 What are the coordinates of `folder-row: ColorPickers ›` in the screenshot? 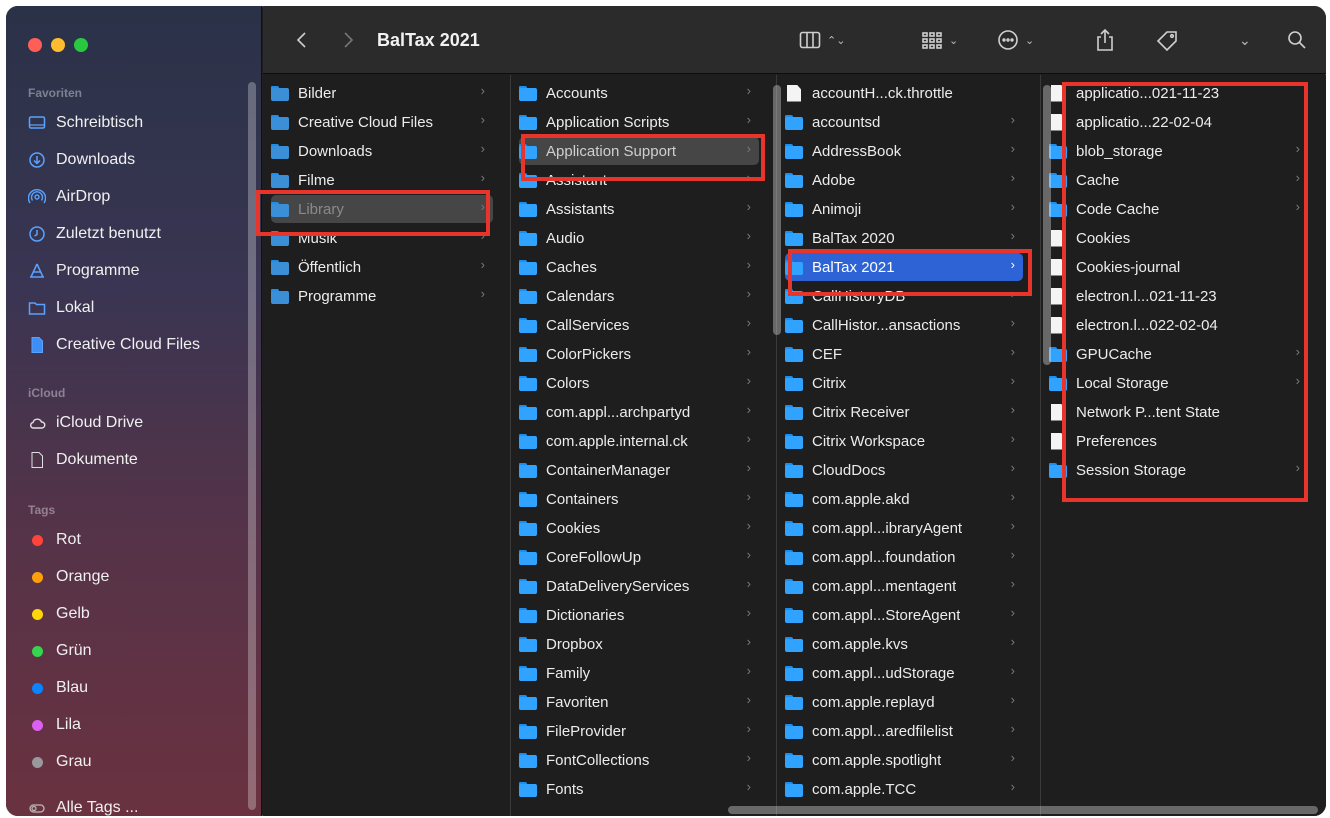 It's located at (639, 354).